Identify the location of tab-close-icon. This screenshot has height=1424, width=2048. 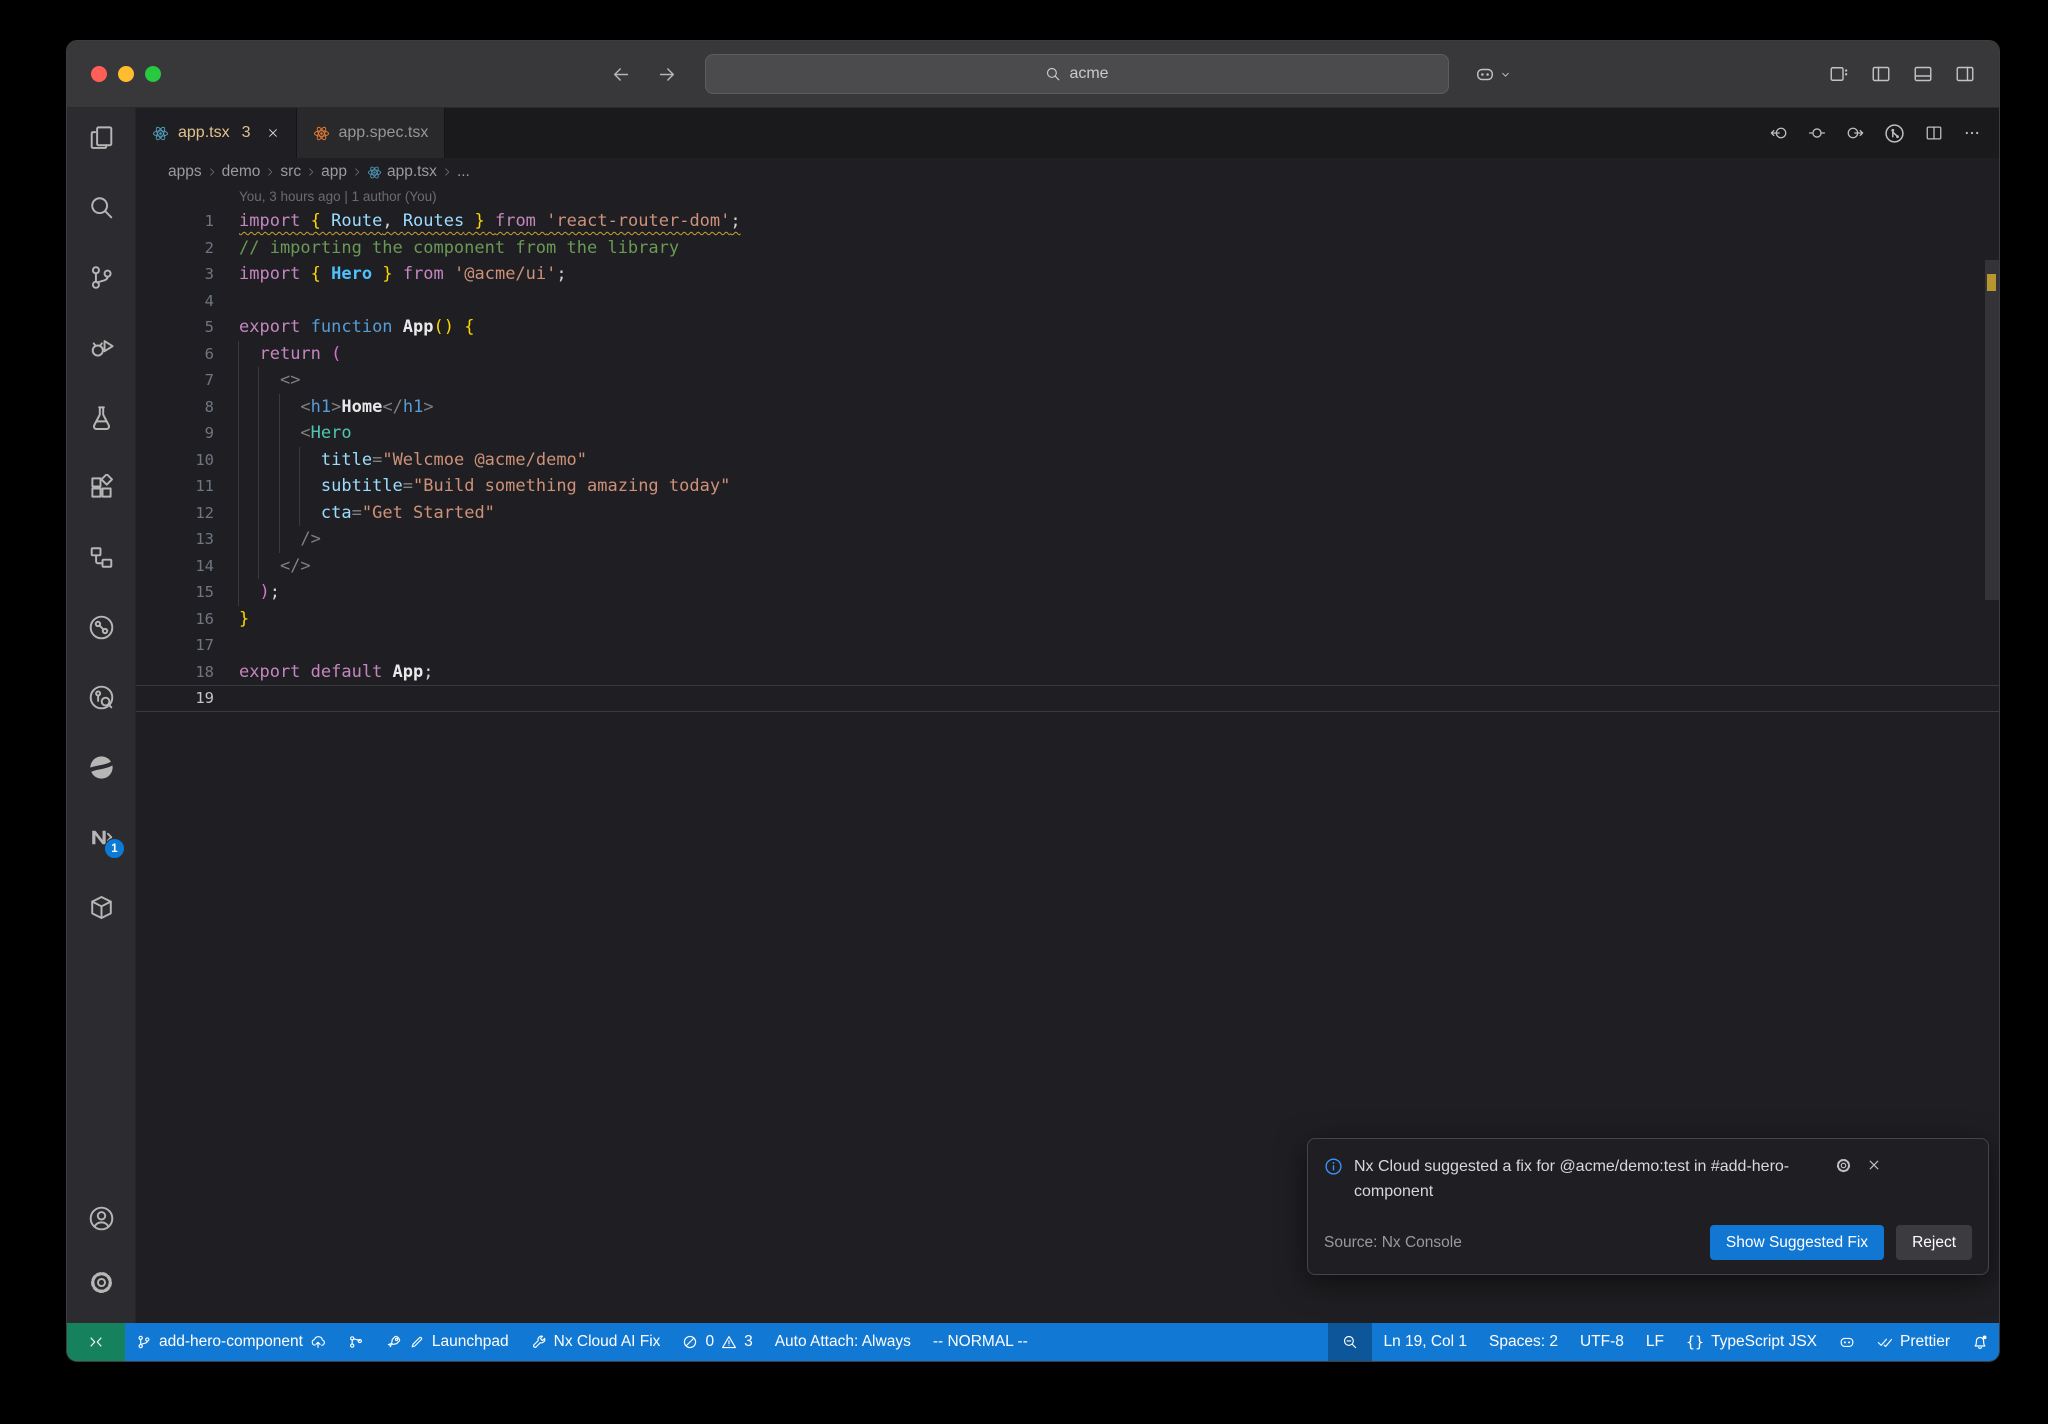
(273, 133).